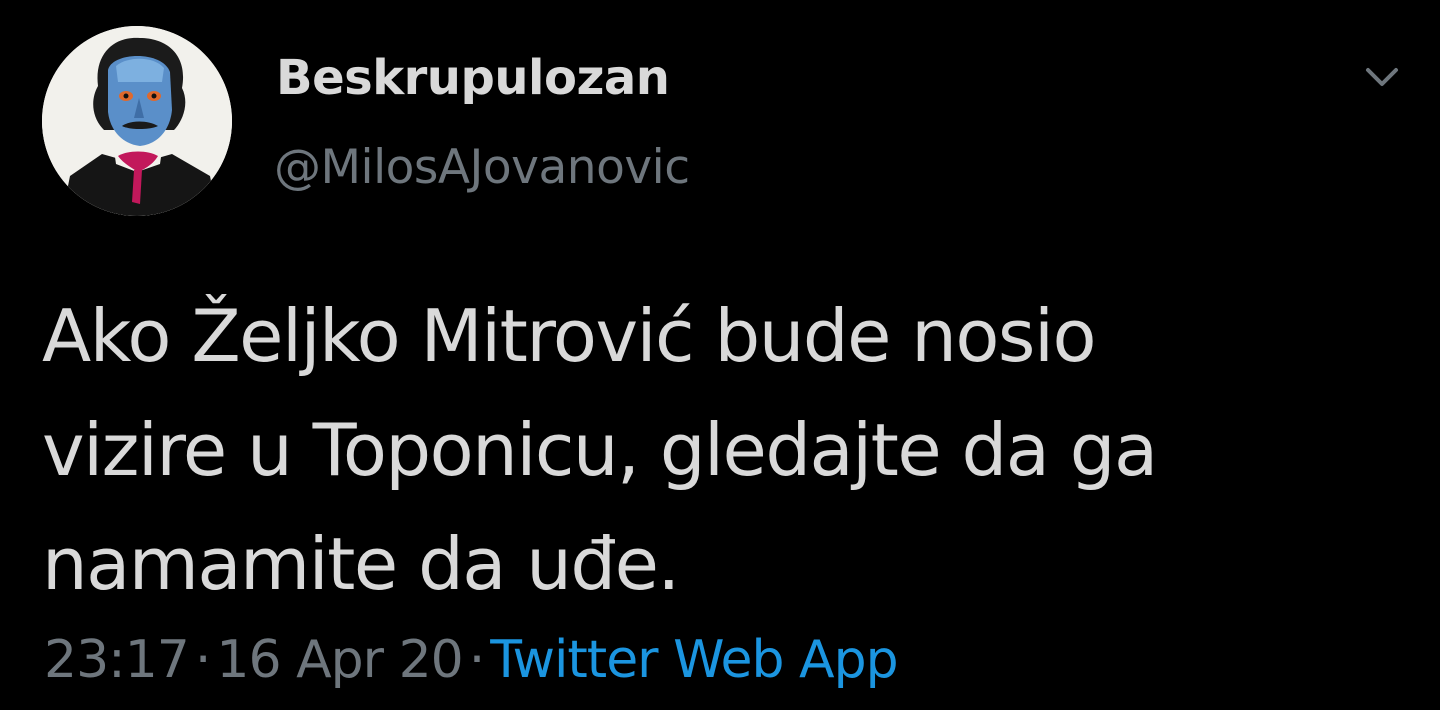  Describe the element at coordinates (117, 660) in the screenshot. I see `tweet-time: 23:17` at that location.